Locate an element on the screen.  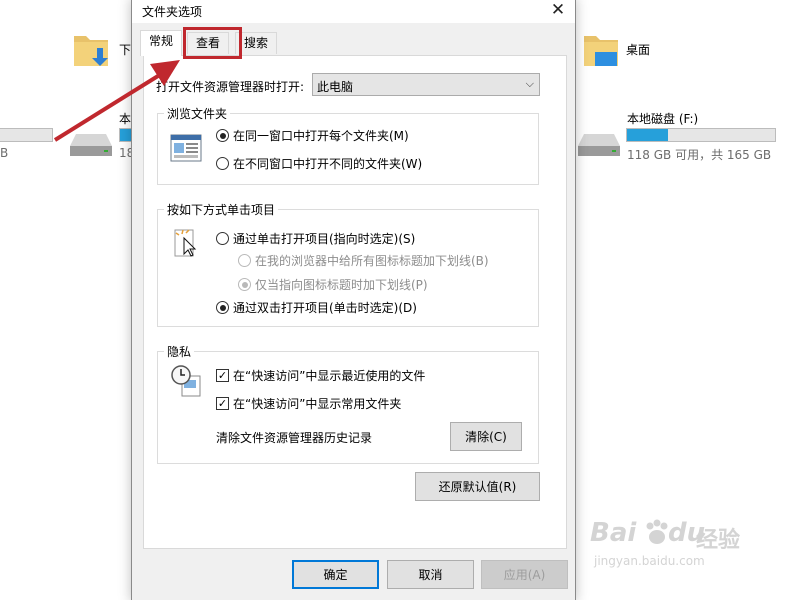
radio-same-window-label: 在同一窗口中打开每个文件夹(M) is located at coordinates (321, 136).